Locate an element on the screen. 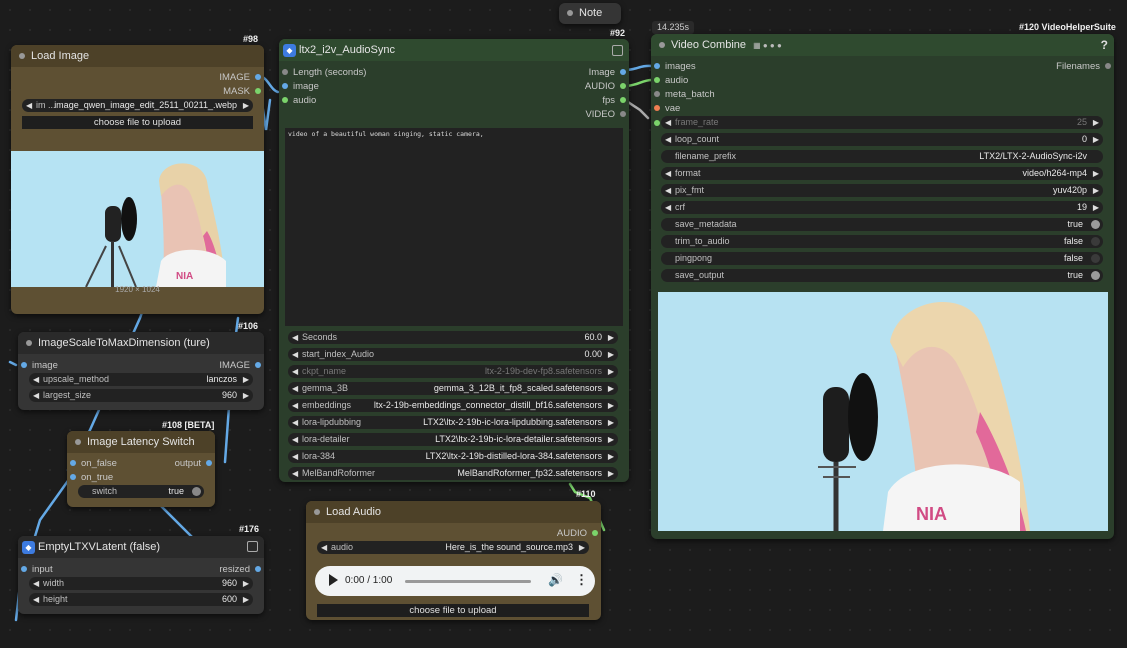 Image resolution: width=1127 pixels, height=648 pixels. audio-player: 0:00 / 1:00 🔊 ⋮ is located at coordinates (455, 581).